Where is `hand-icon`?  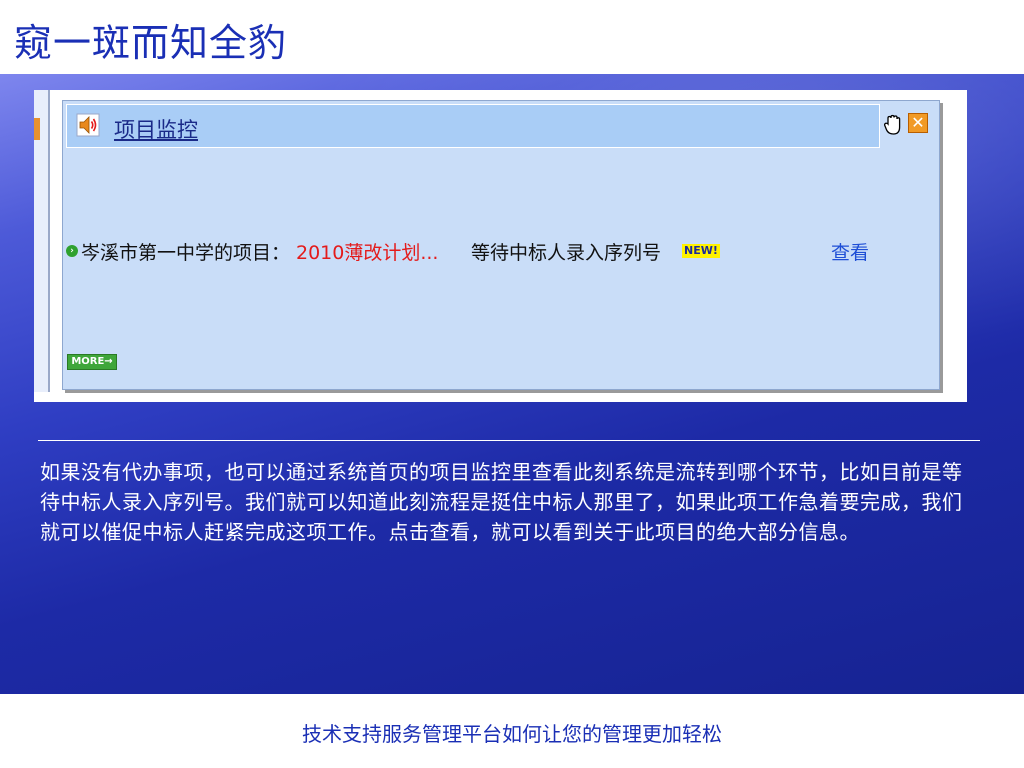 hand-icon is located at coordinates (893, 125).